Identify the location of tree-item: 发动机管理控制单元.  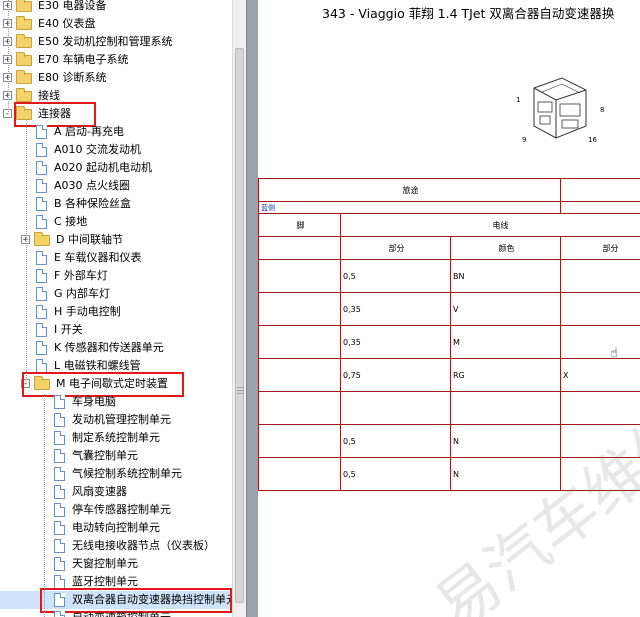
(116, 420).